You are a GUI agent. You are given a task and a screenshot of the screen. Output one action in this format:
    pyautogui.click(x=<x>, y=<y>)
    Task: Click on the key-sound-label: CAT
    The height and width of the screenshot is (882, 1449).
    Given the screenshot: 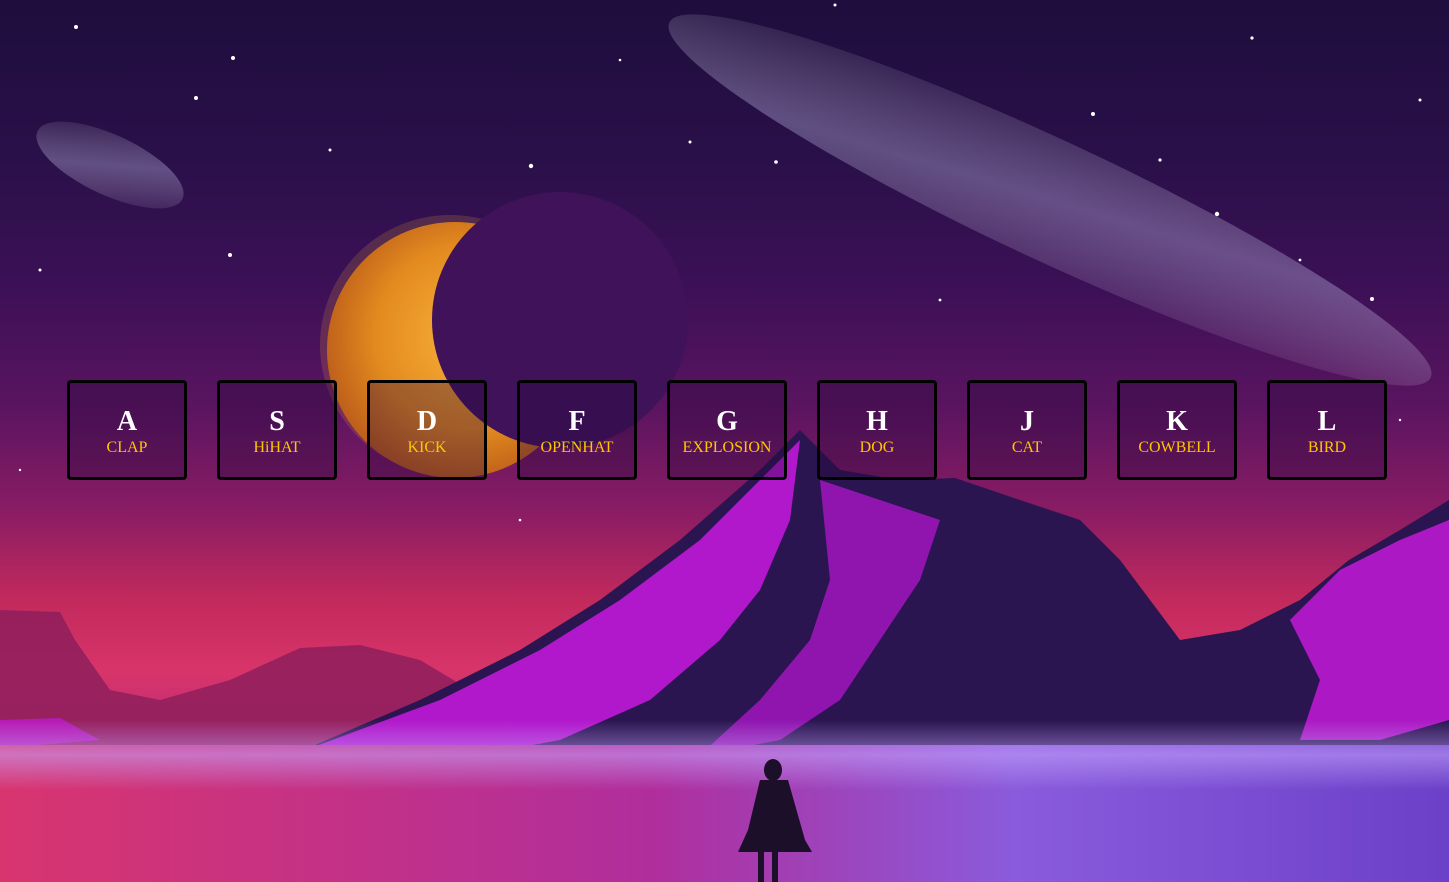 What is the action you would take?
    pyautogui.click(x=1027, y=447)
    